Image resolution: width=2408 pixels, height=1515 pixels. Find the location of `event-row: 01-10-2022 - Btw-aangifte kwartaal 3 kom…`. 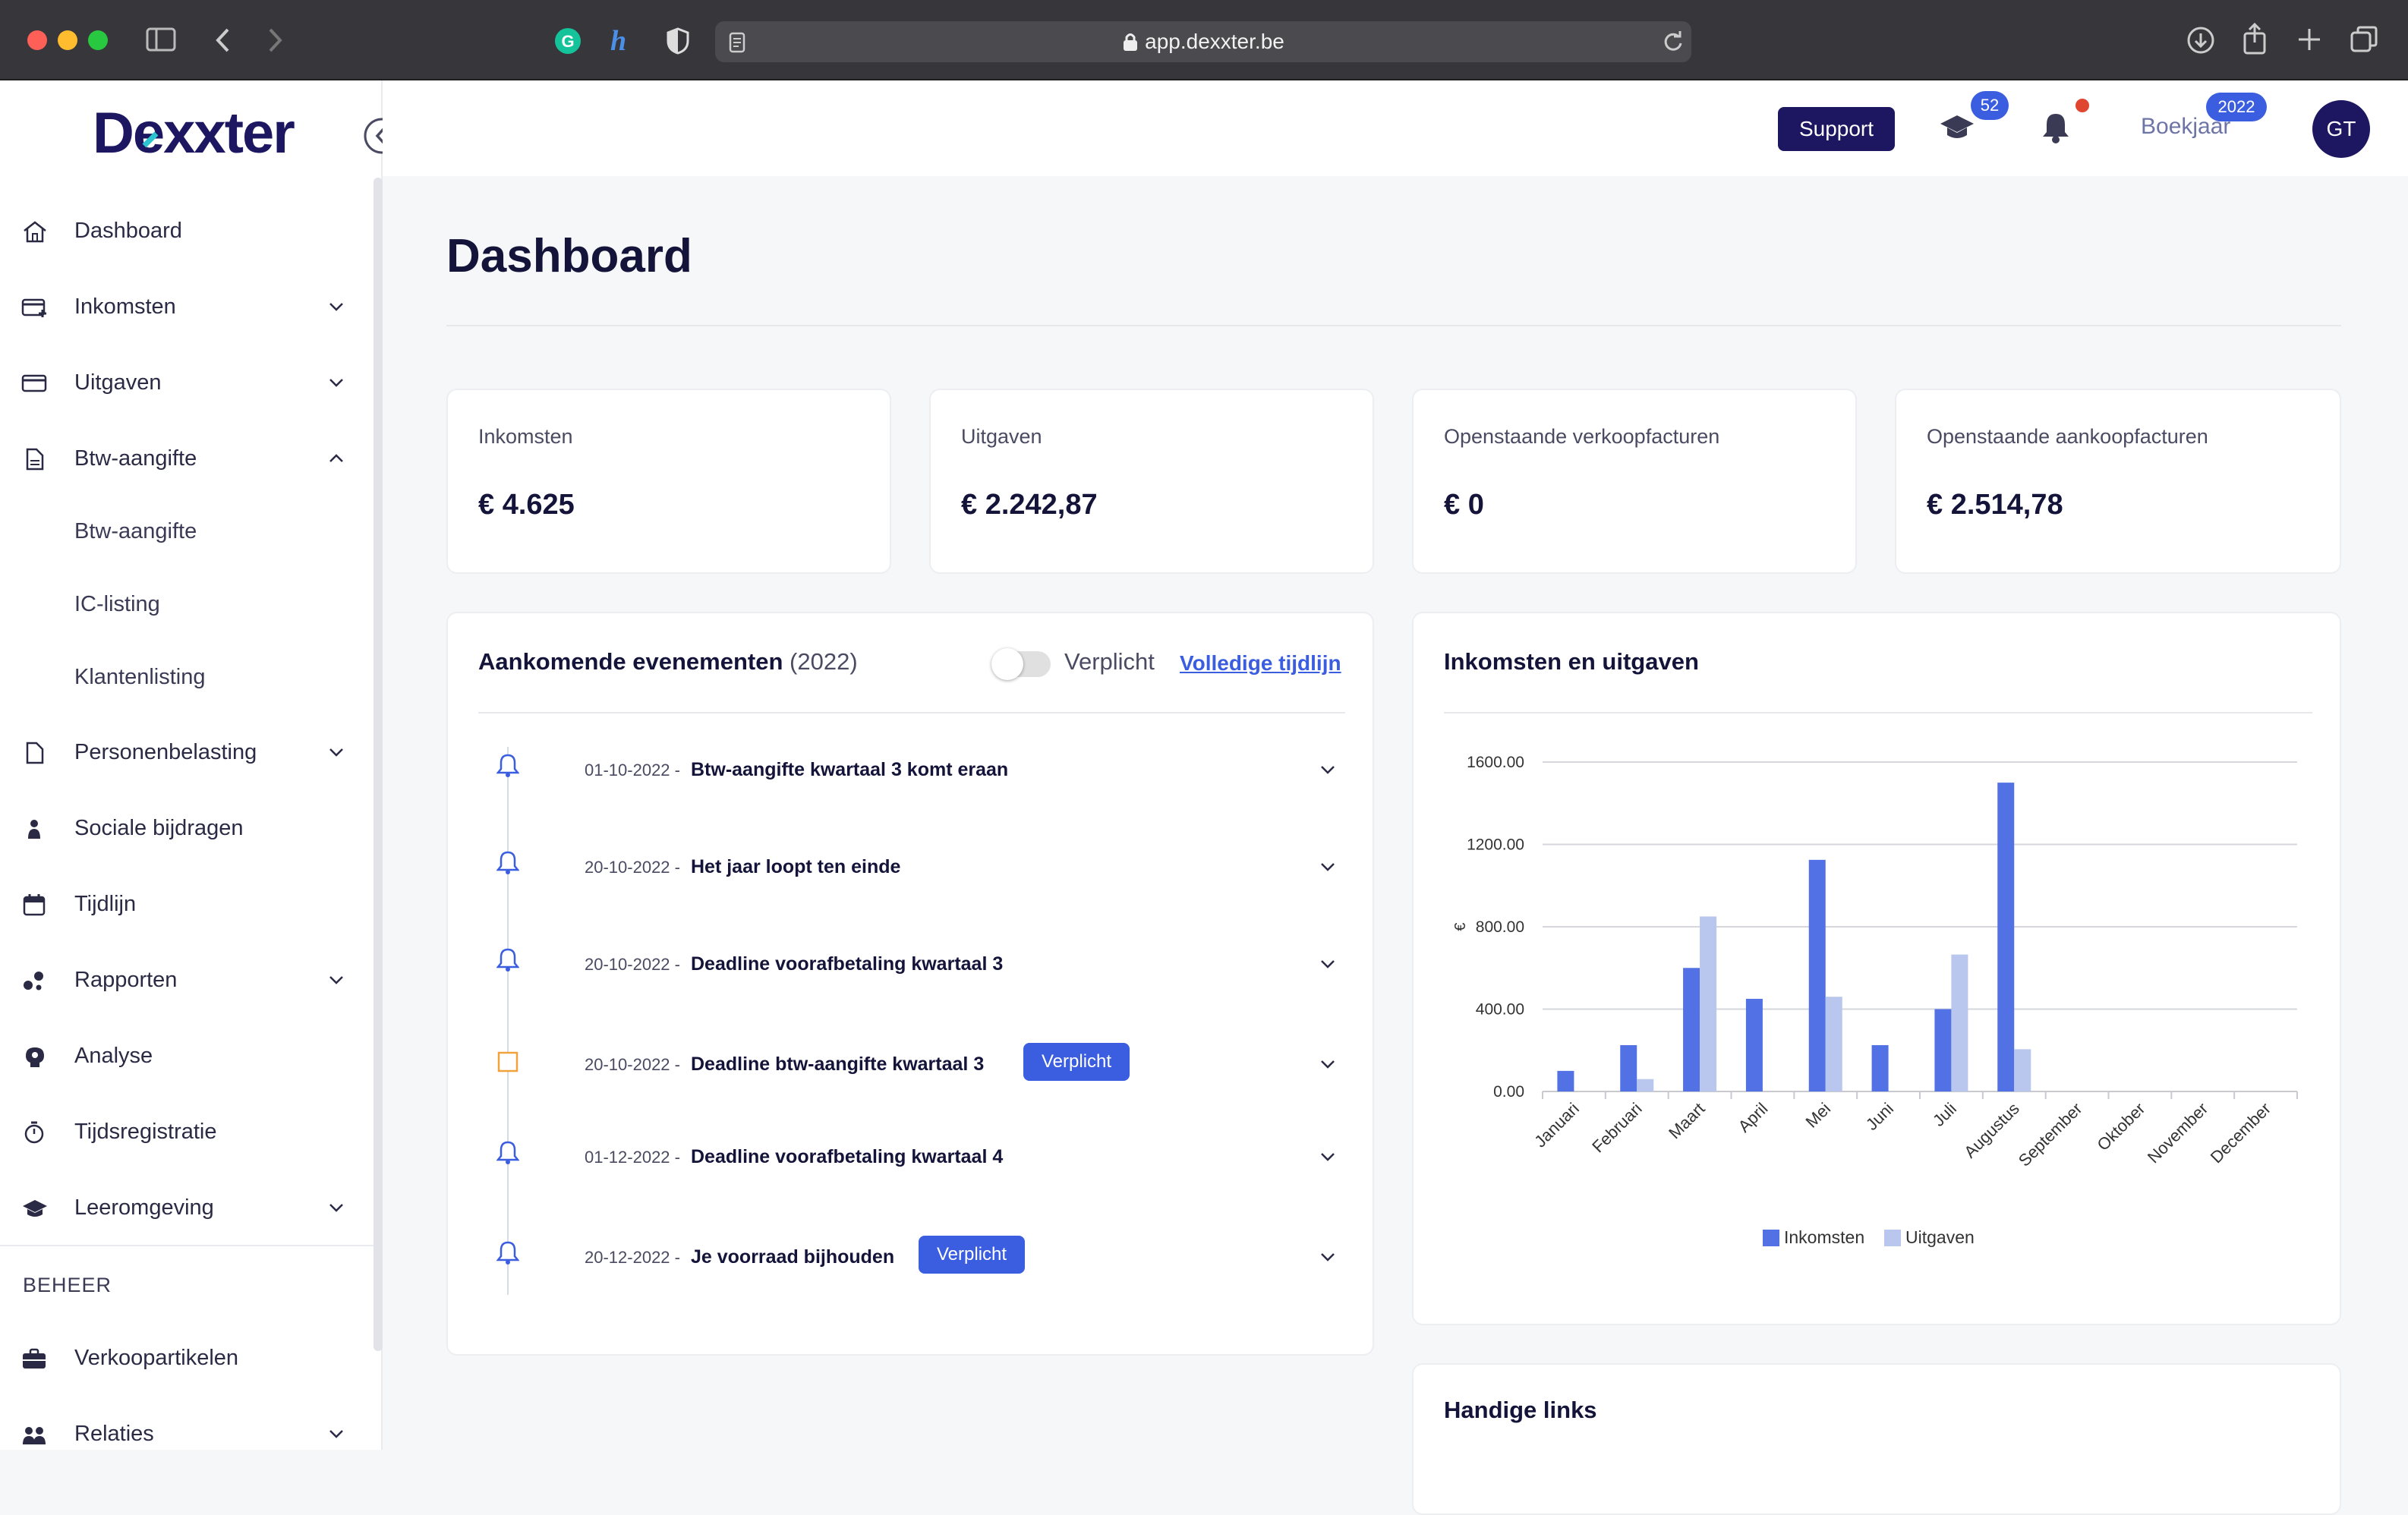

event-row: 01-10-2022 - Btw-aangifte kwartaal 3 kom… is located at coordinates (907, 757).